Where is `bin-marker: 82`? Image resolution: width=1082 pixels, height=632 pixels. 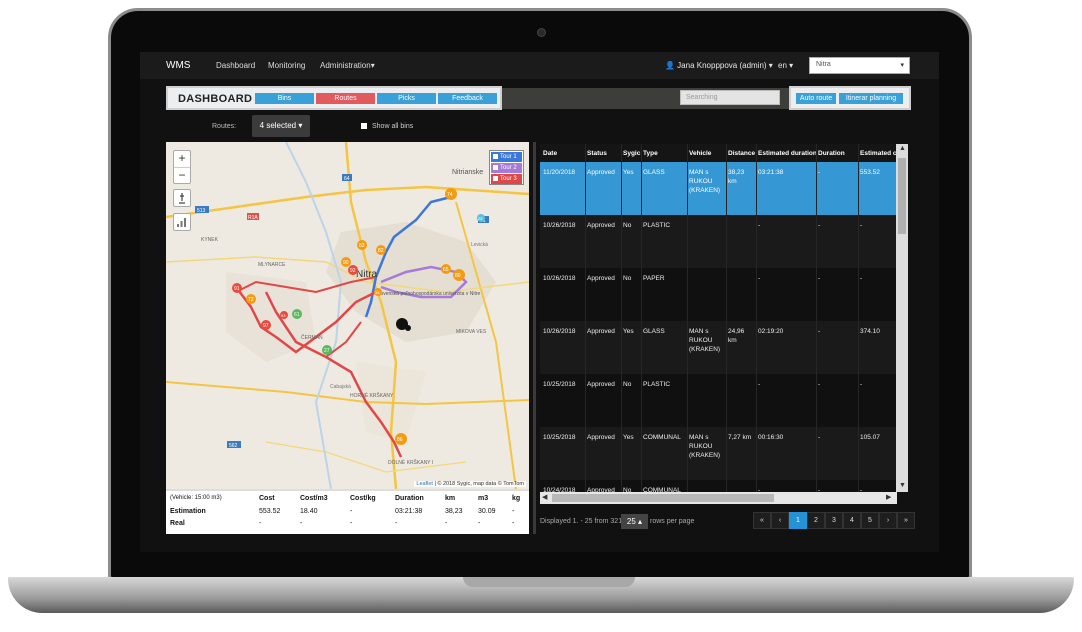 bin-marker: 82 is located at coordinates (381, 250).